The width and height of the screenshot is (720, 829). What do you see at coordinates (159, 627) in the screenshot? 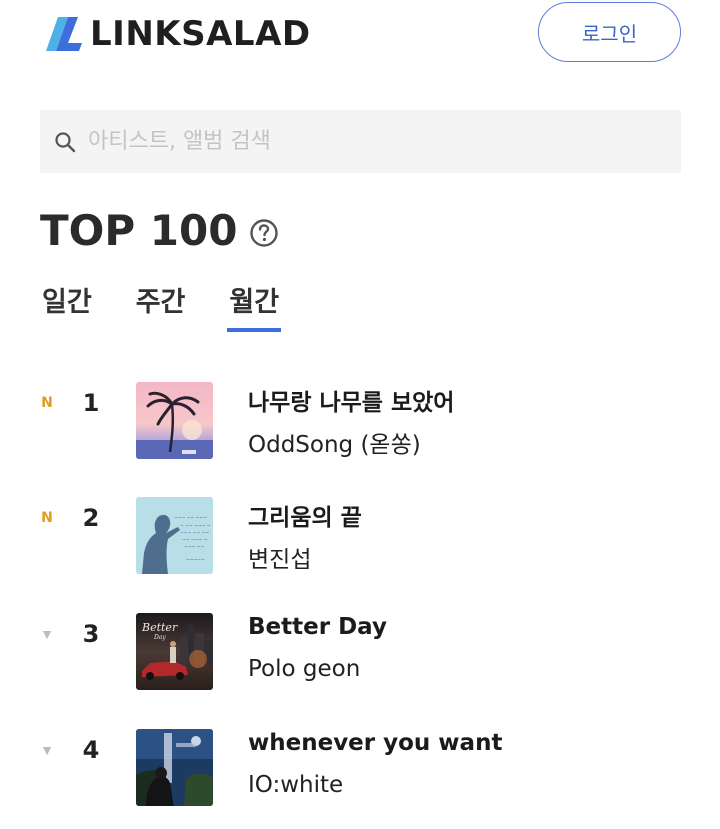
I see `svg-text: Better` at bounding box center [159, 627].